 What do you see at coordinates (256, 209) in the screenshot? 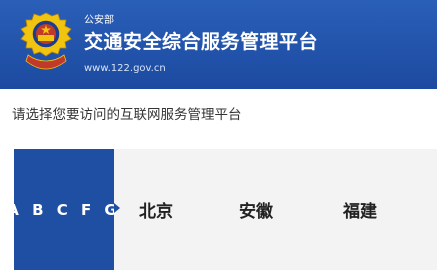
I see `province-link-anhui: 安徽` at bounding box center [256, 209].